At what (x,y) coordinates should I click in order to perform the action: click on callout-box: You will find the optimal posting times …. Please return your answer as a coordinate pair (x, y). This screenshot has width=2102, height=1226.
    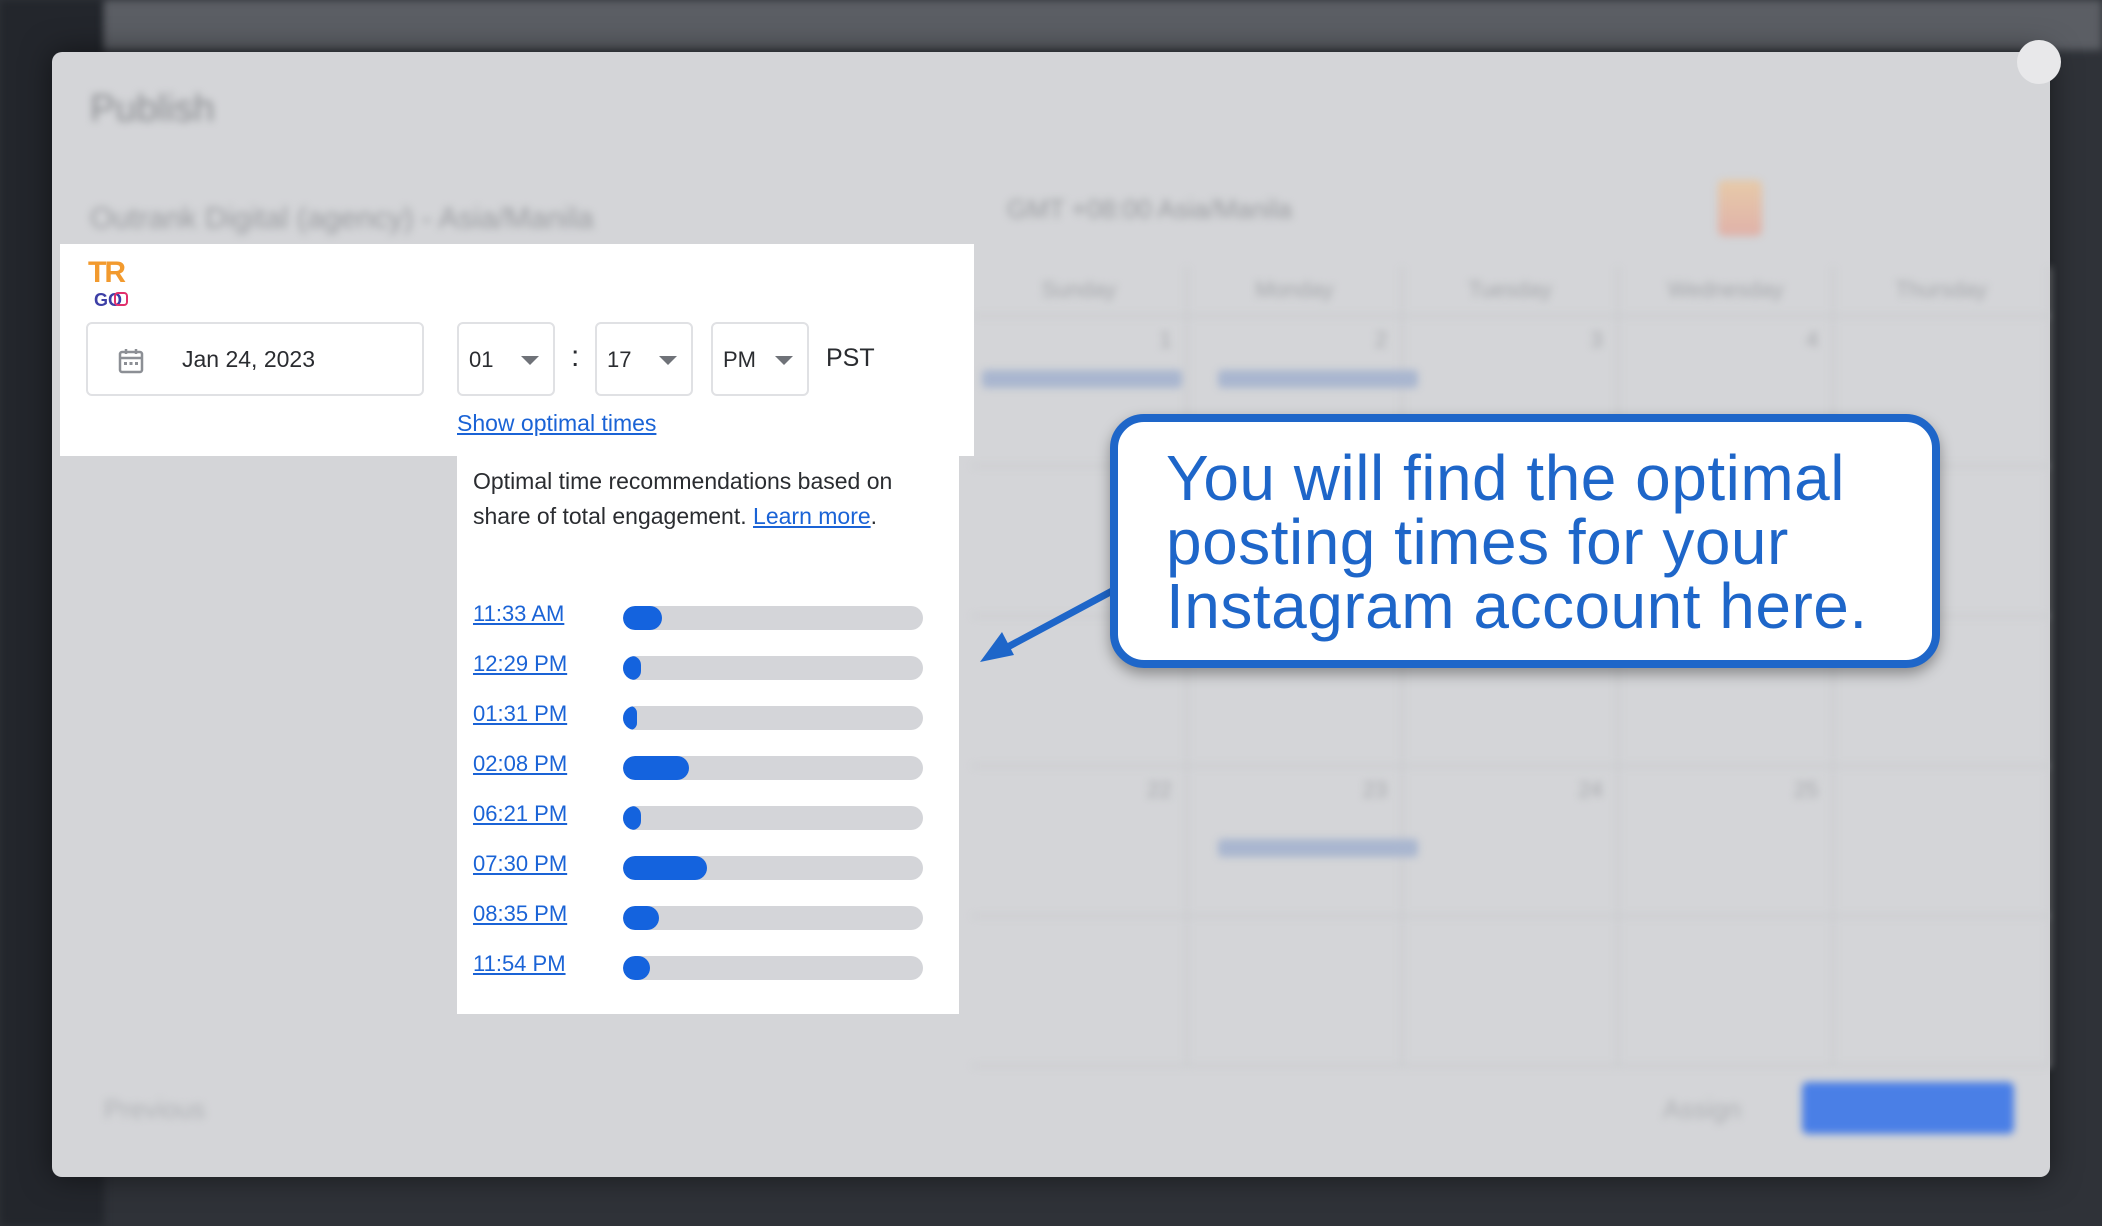
    Looking at the image, I should click on (1525, 541).